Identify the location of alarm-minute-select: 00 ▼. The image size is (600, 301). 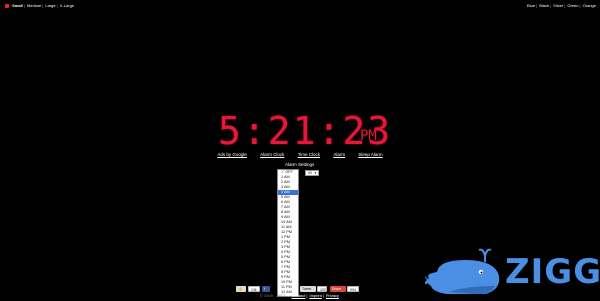
(312, 173).